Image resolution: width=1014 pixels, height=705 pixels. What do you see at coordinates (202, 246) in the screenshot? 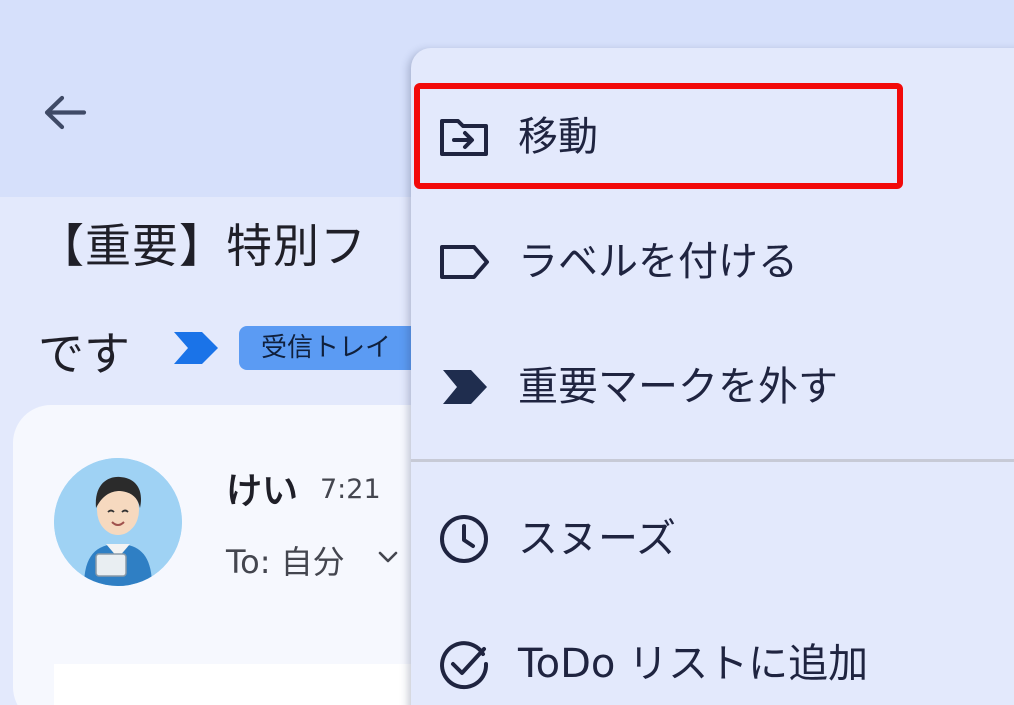
I see `email-subject: 【重要】特別フ` at bounding box center [202, 246].